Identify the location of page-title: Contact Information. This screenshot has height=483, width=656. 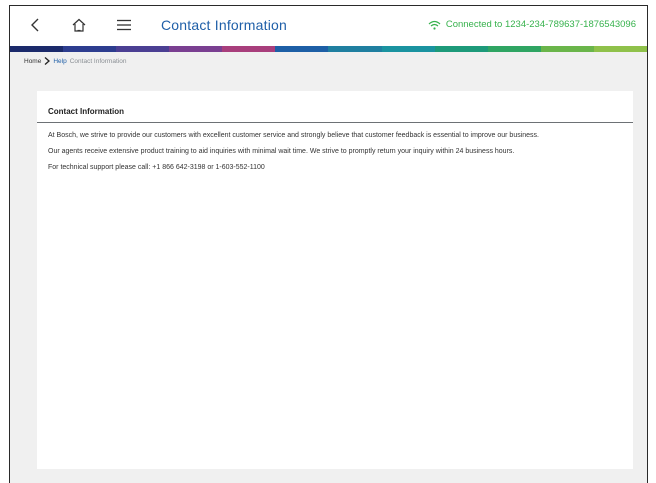
(224, 25).